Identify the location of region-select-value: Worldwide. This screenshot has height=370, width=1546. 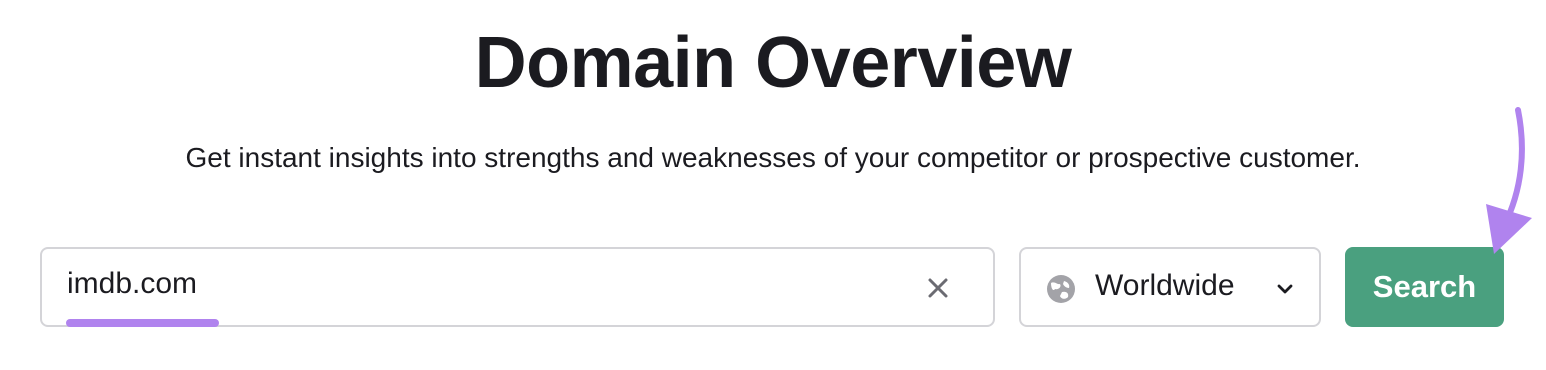
(1165, 285).